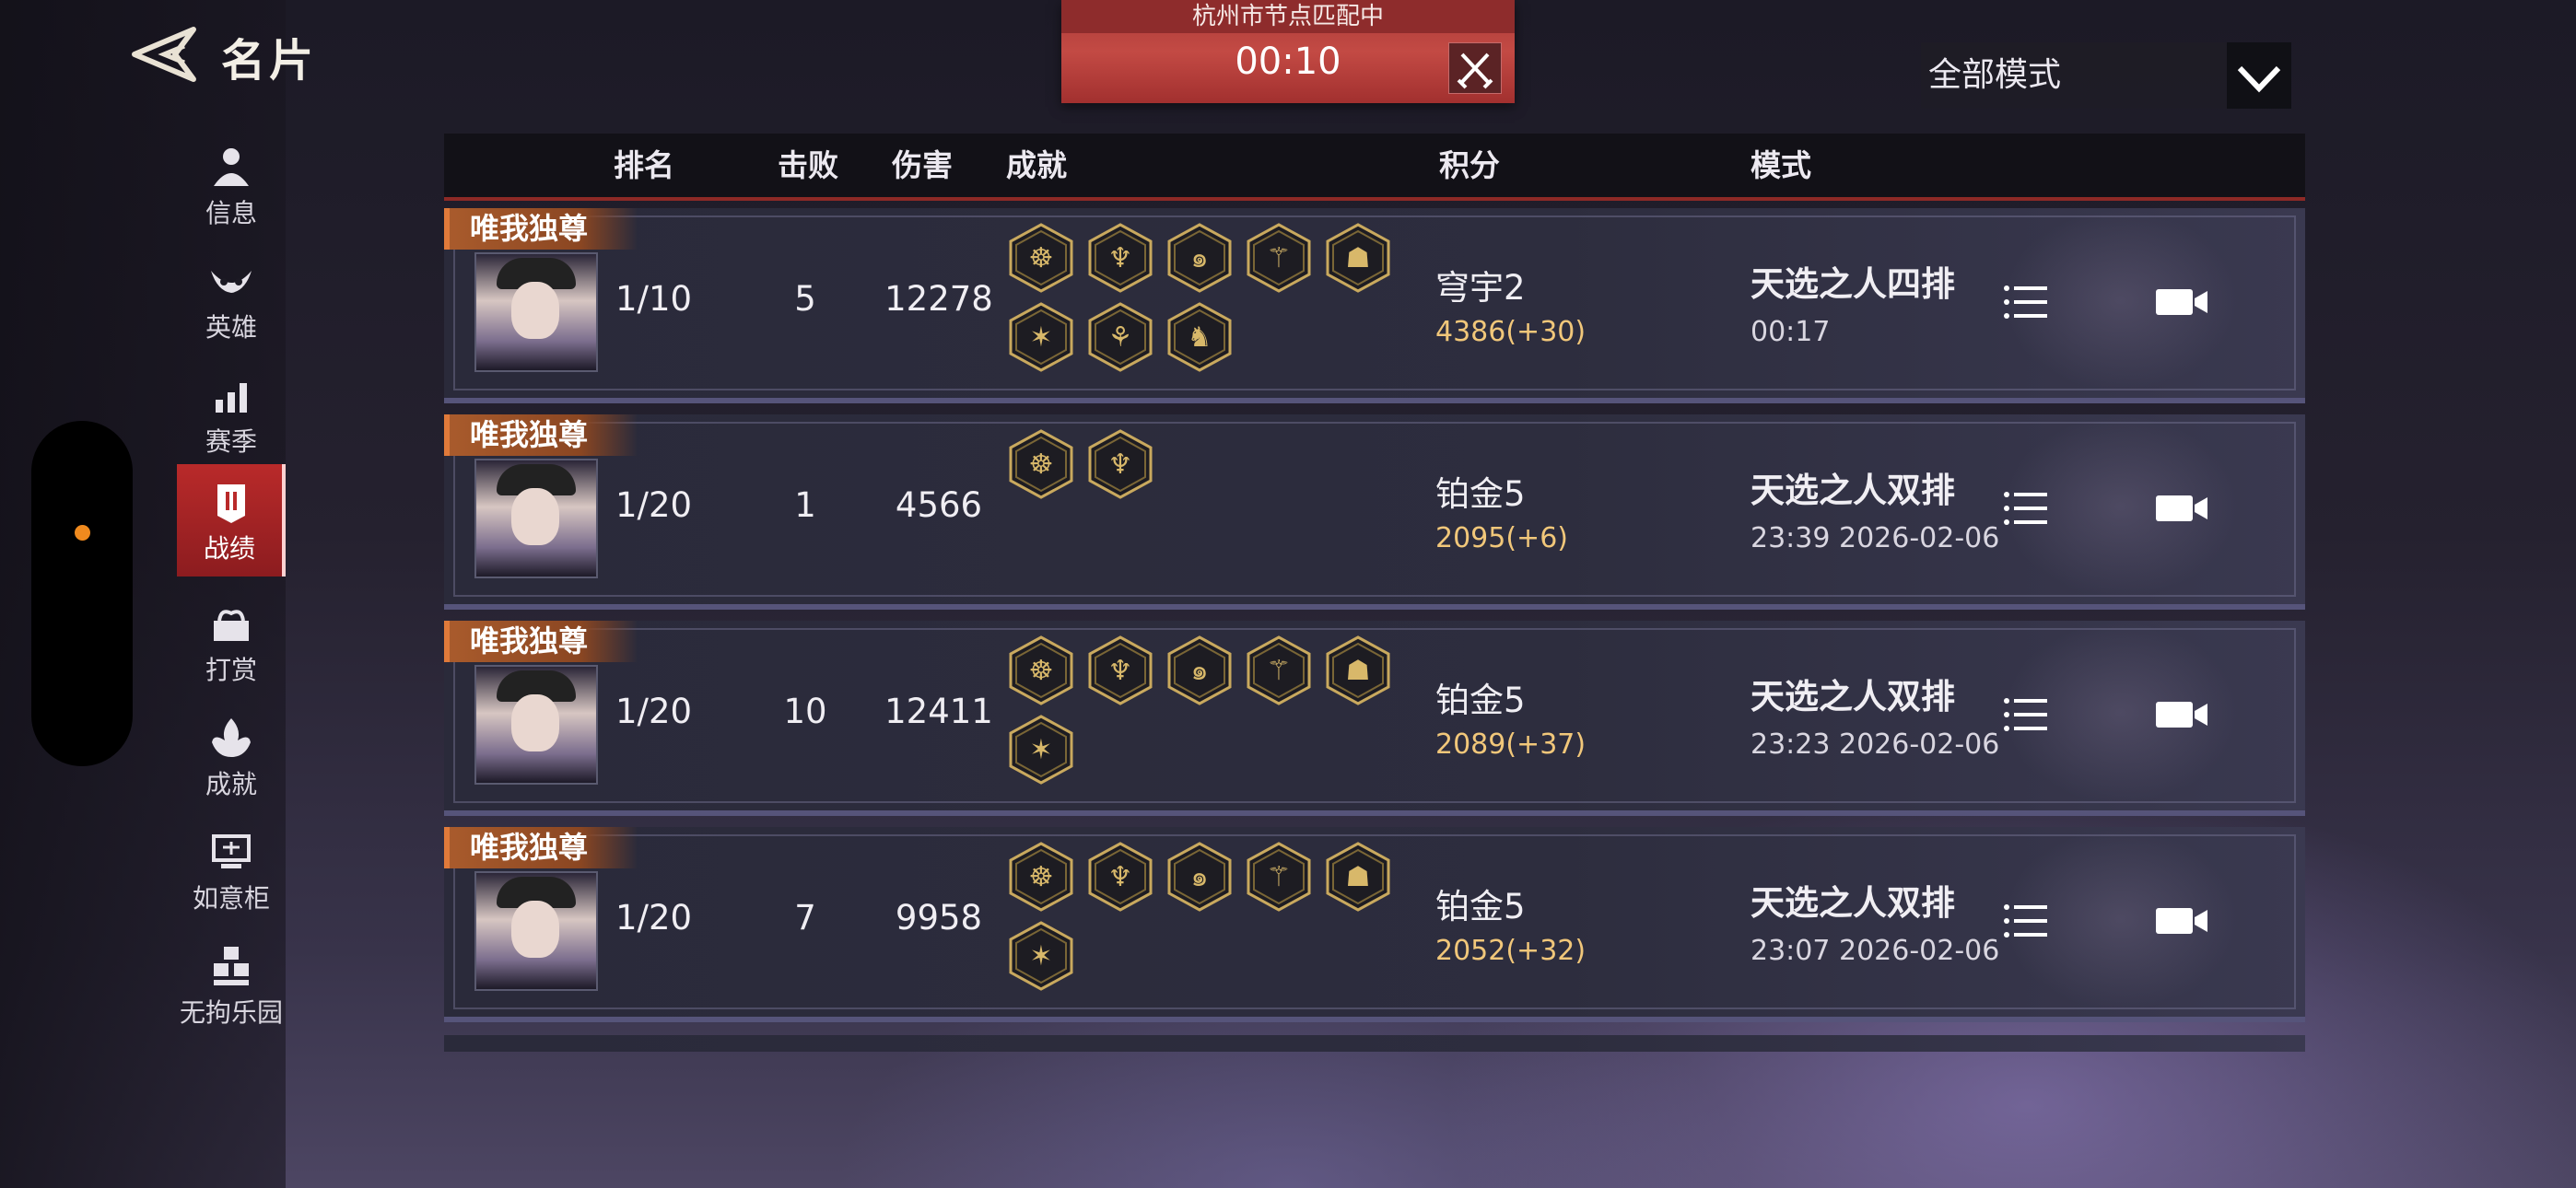 Image resolution: width=2576 pixels, height=1188 pixels. I want to click on person-icon, so click(231, 167).